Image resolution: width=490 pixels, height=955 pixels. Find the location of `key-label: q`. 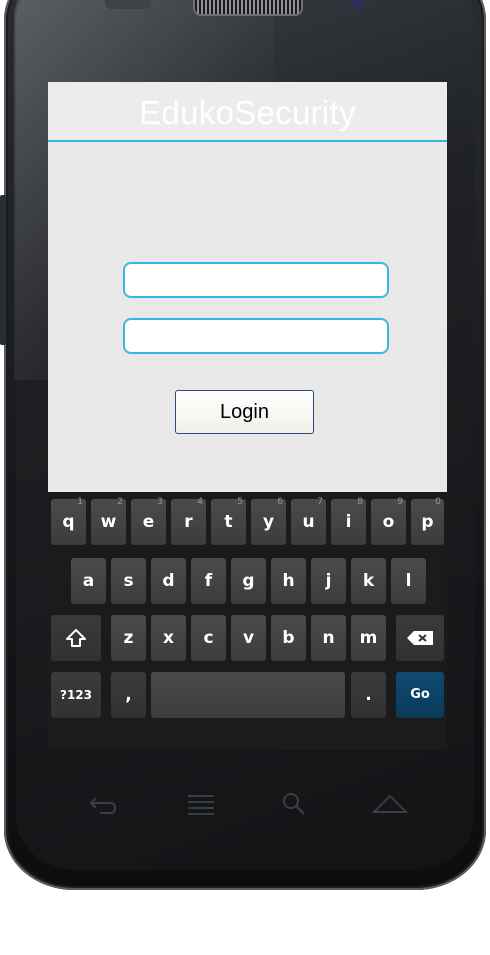

key-label: q is located at coordinates (68, 522).